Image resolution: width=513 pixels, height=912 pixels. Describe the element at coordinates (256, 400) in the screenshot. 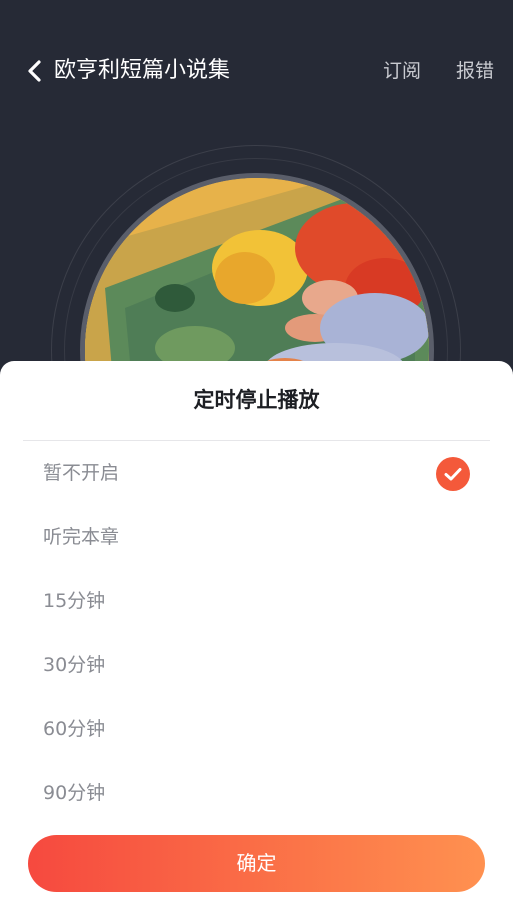

I see `sheet-title: 定时停止播放` at that location.